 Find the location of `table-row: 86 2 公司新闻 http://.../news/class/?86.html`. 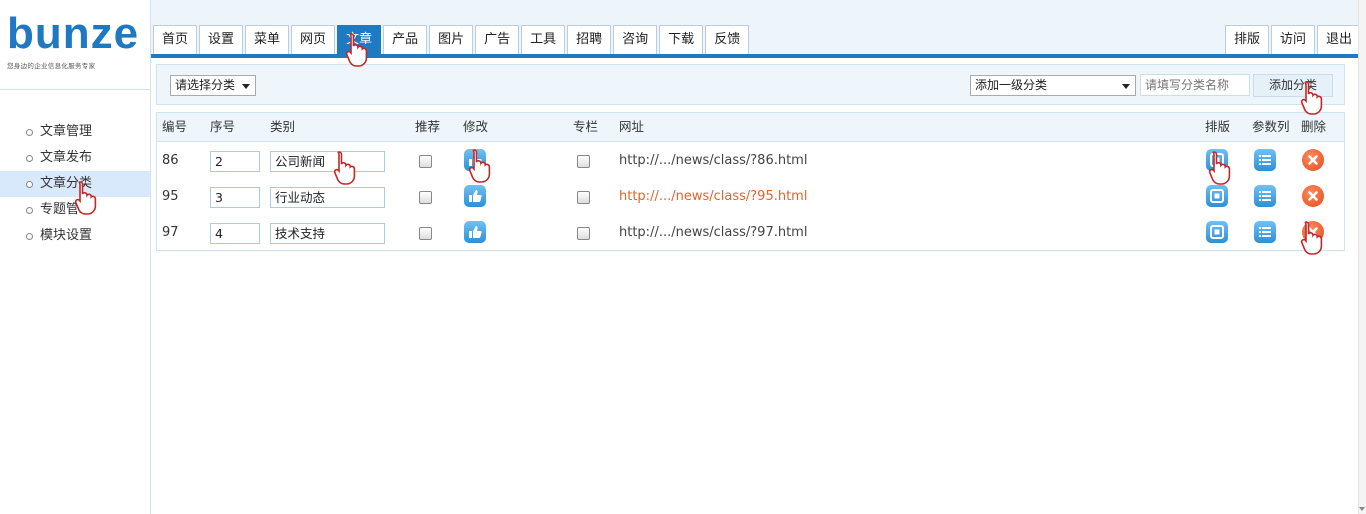

table-row: 86 2 公司新闻 http://.../news/class/?86.html is located at coordinates (750, 161).